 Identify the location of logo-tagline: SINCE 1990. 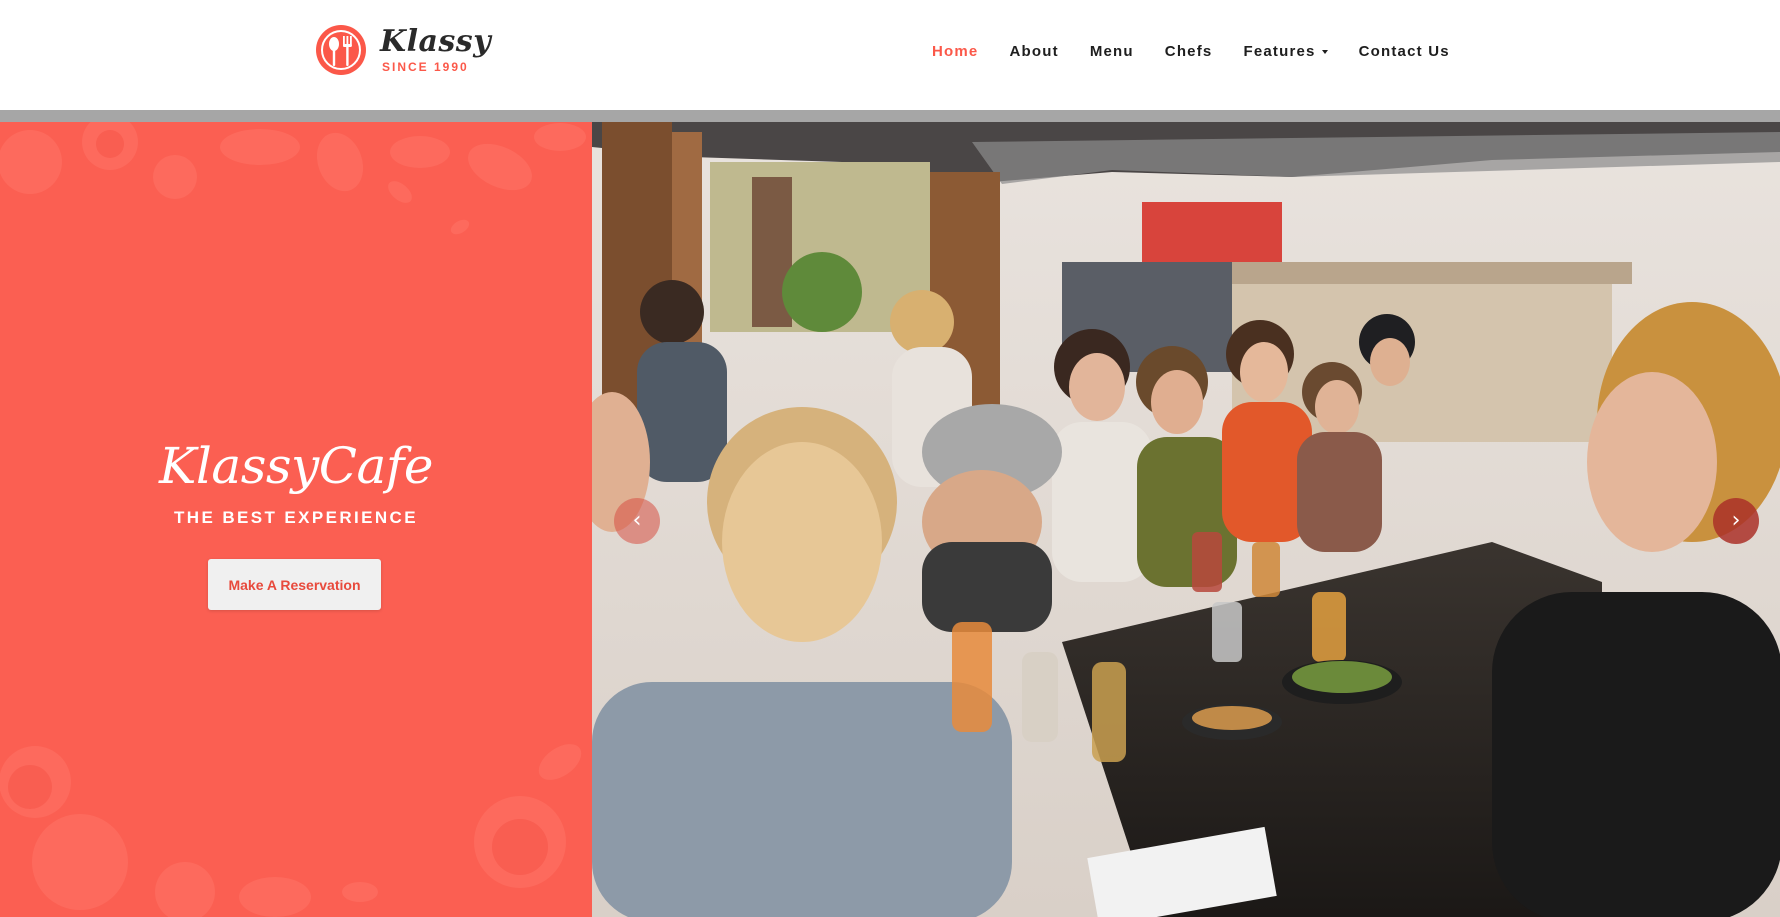
(425, 67).